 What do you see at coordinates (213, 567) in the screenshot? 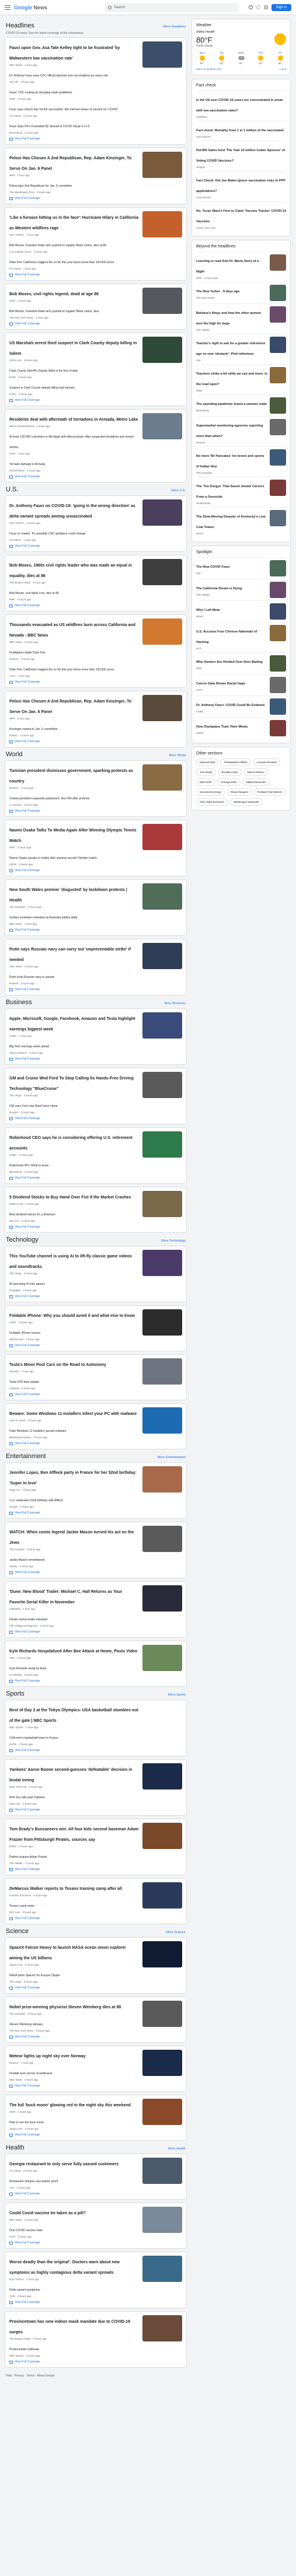
I see `sidebar-story-headline: The New COVID Fears` at bounding box center [213, 567].